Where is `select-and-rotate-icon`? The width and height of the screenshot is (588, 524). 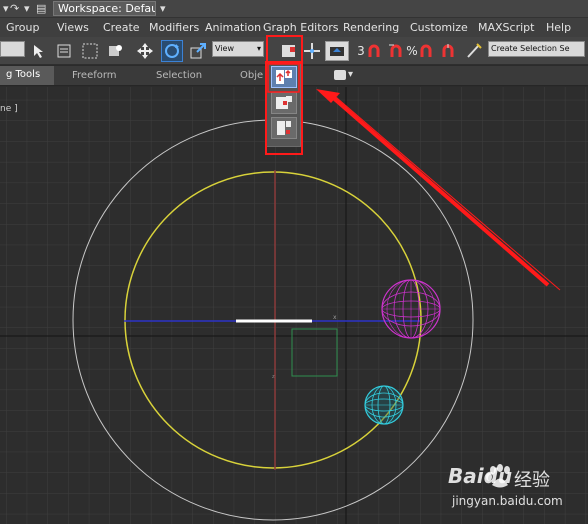 select-and-rotate-icon is located at coordinates (172, 51).